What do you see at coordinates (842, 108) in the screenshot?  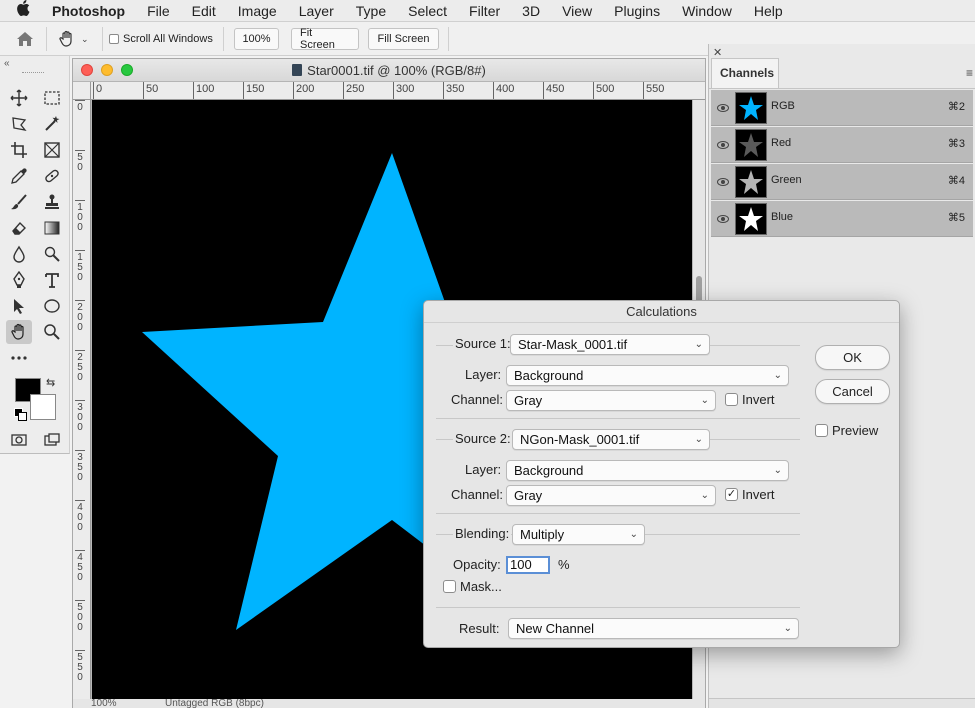 I see `channel-row-rgb: RGB ⌘2` at bounding box center [842, 108].